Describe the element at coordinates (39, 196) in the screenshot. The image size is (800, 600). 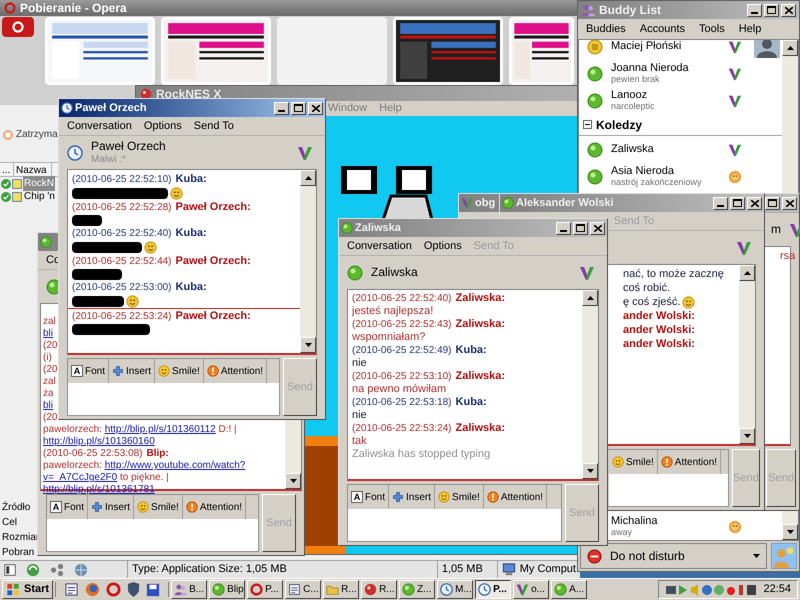
I see `download-item: Chip 'n` at that location.